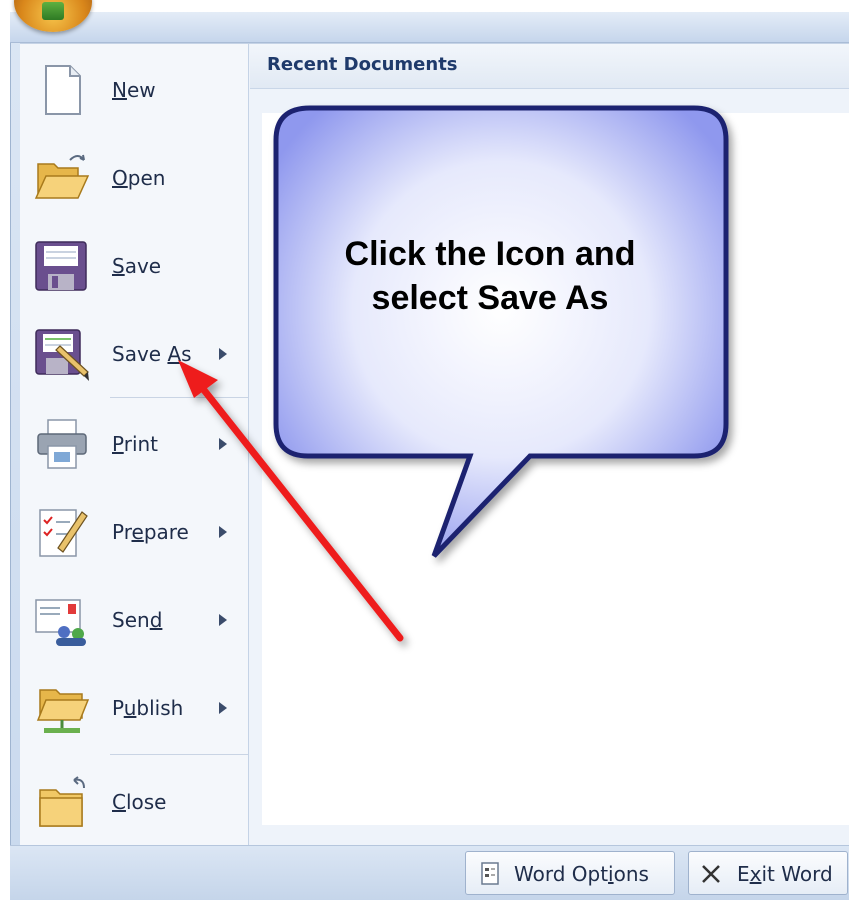 This screenshot has width=849, height=900. What do you see at coordinates (148, 708) in the screenshot?
I see `menu-label-publish: Publish` at bounding box center [148, 708].